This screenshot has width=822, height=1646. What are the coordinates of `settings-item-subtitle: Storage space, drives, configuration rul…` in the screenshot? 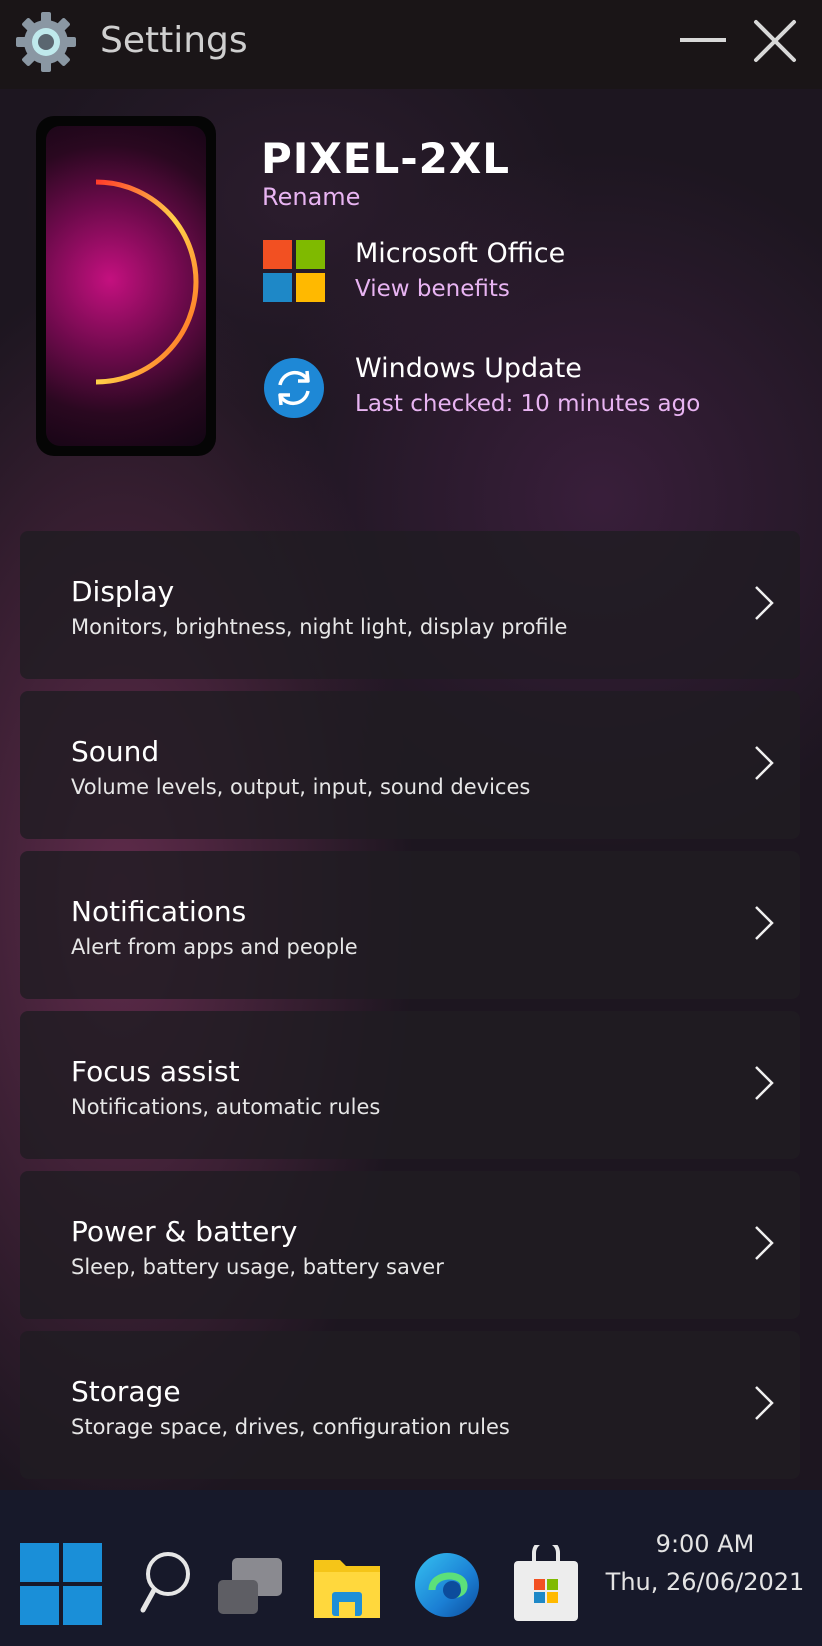 It's located at (290, 1427).